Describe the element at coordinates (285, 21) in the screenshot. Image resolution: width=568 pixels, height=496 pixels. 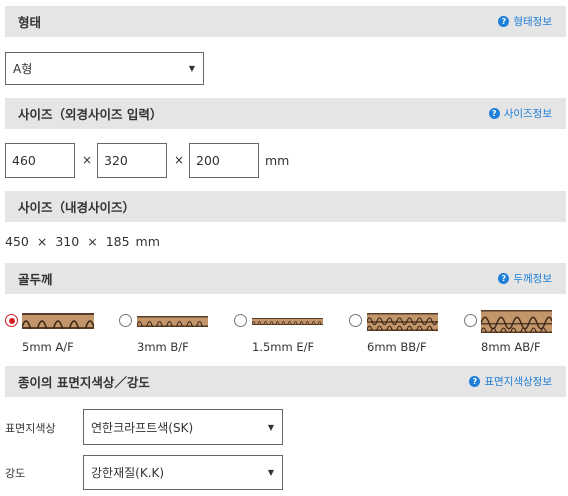
I see `type-section-header: 형태 ? 형태정보` at that location.